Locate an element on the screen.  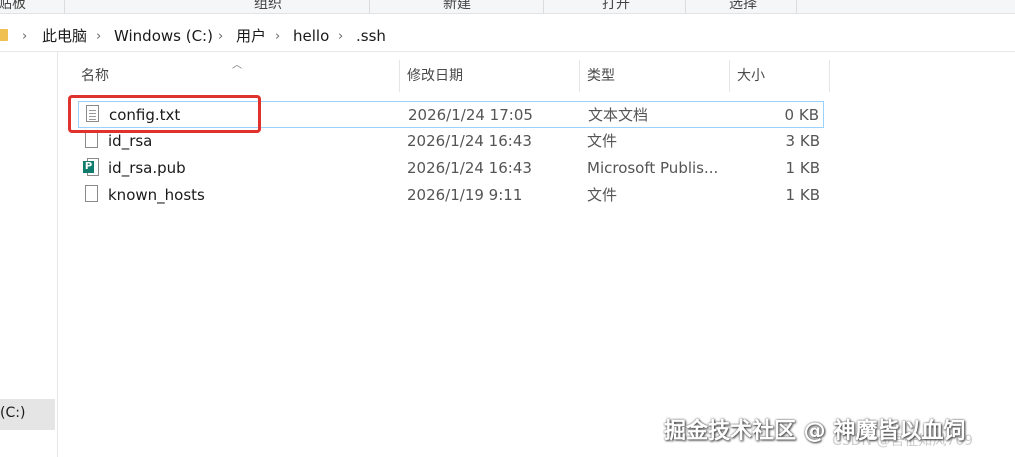
ribbon-group-labels: 贴板 组织 新建 打开 选择 is located at coordinates (507, 7).